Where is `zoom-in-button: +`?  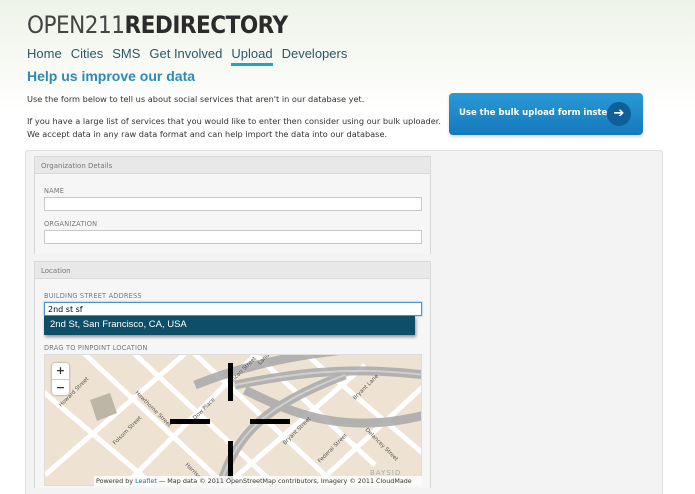
zoom-in-button: + is located at coordinates (60, 371).